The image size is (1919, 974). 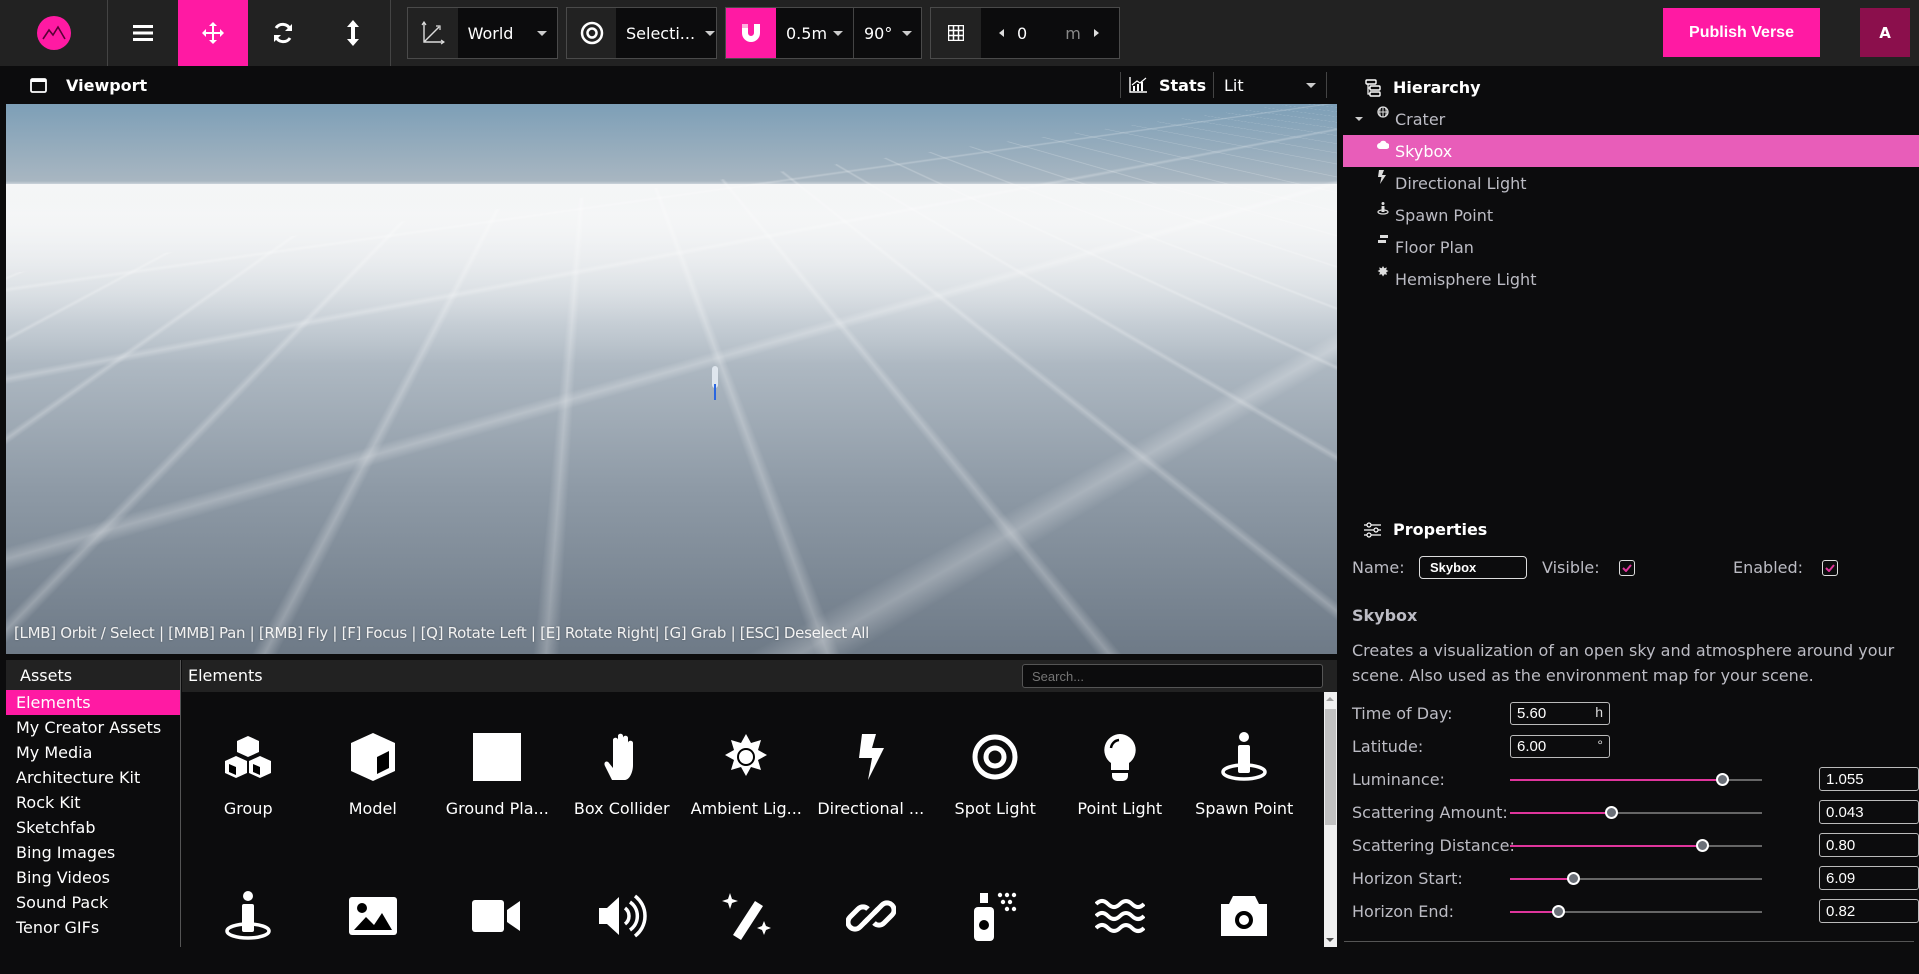 What do you see at coordinates (93, 752) in the screenshot?
I see `asset-category-my-media: My Media` at bounding box center [93, 752].